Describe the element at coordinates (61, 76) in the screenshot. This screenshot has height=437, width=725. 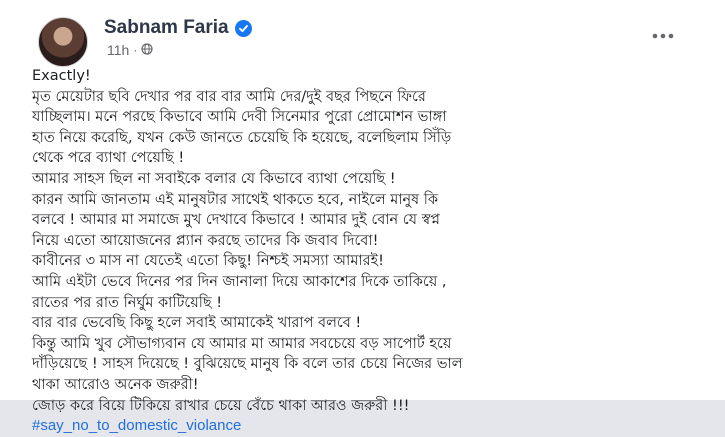
I see `post-line: Exactly!` at that location.